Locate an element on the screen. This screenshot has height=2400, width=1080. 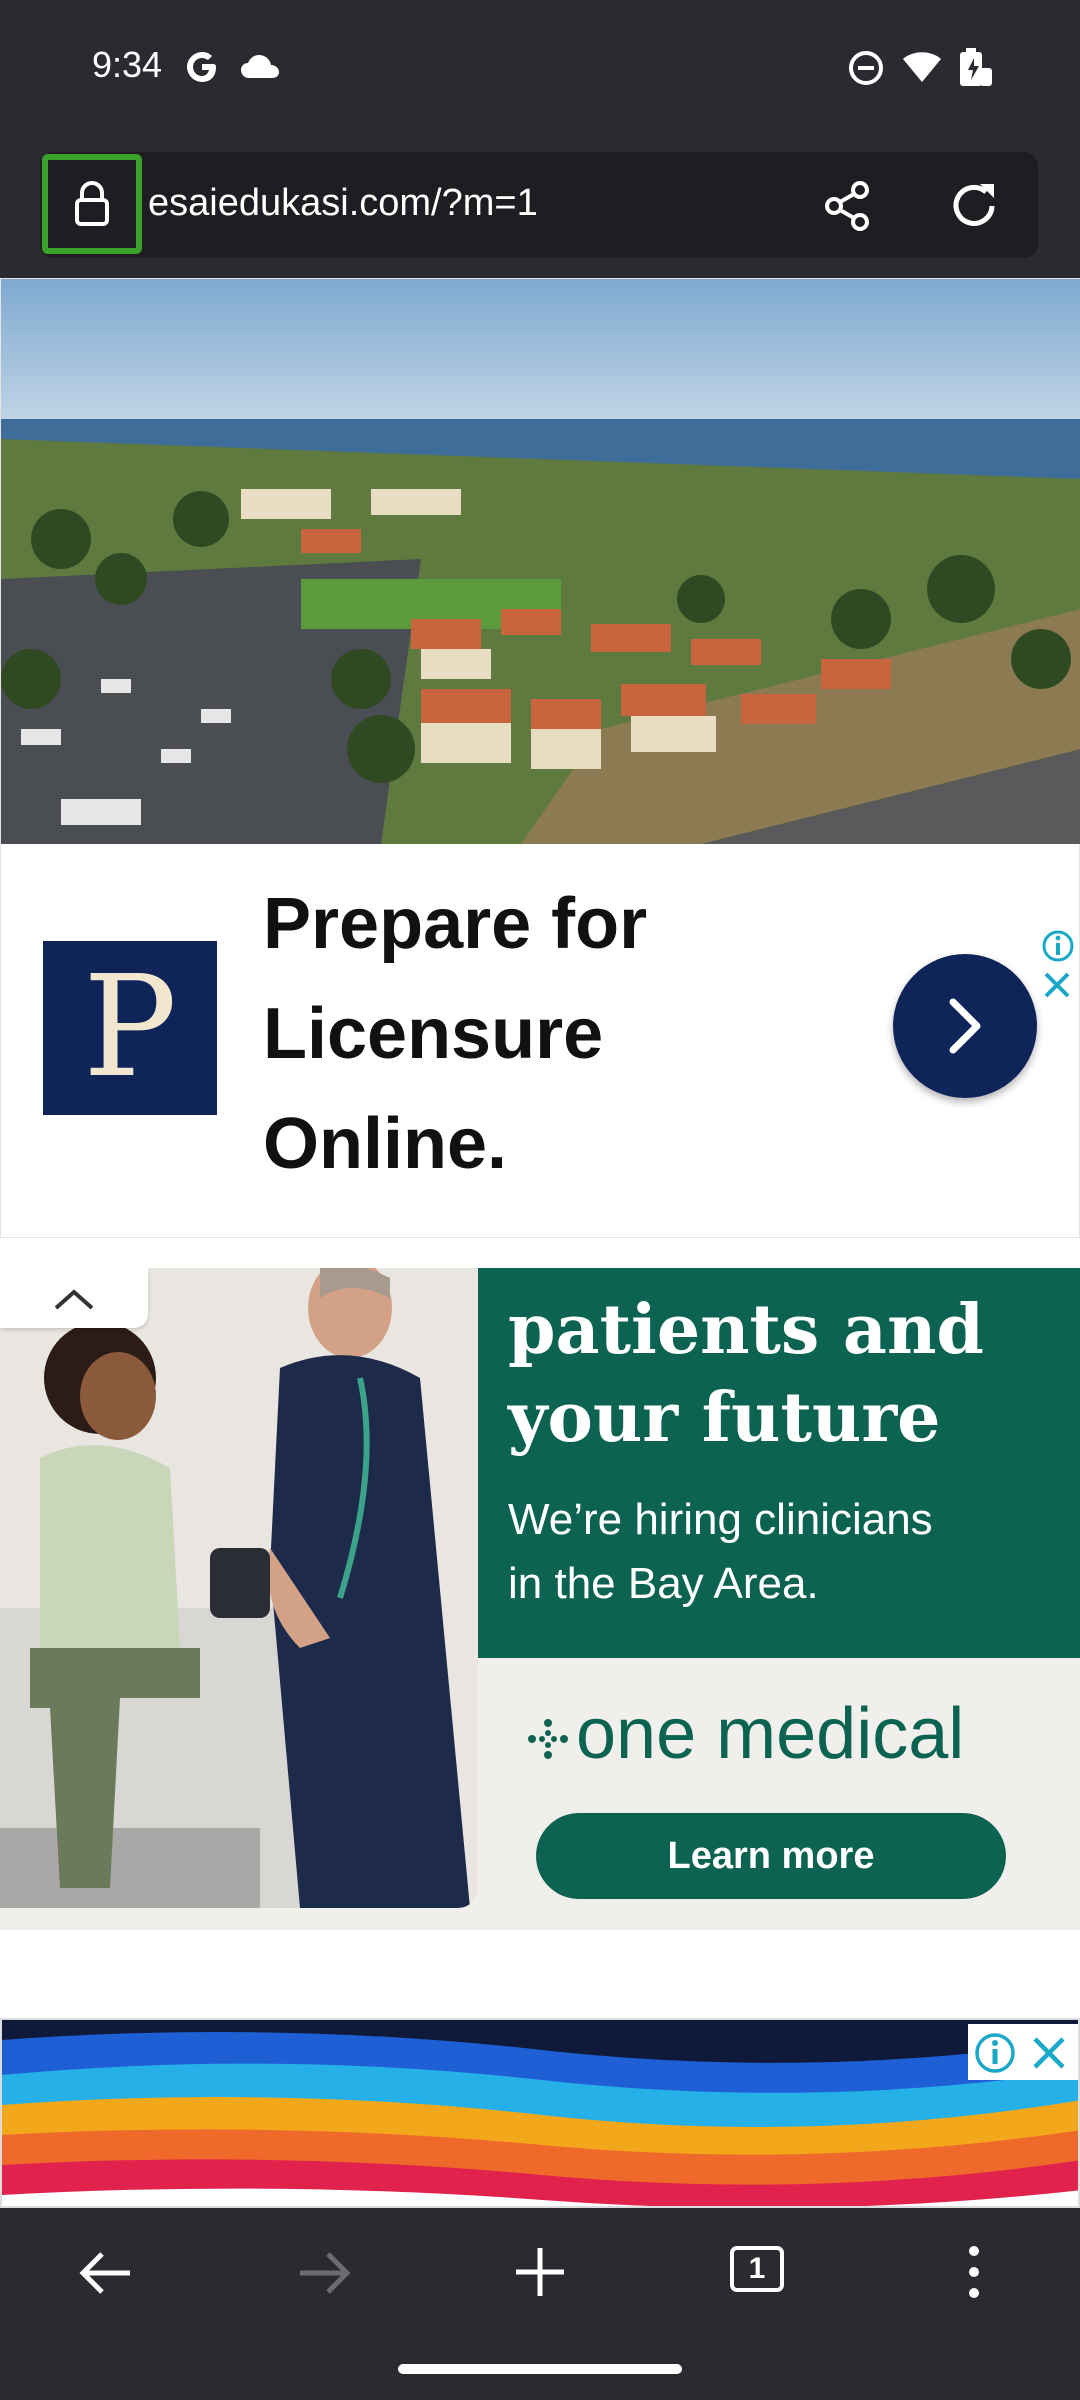
battery-charging-icon is located at coordinates (976, 67).